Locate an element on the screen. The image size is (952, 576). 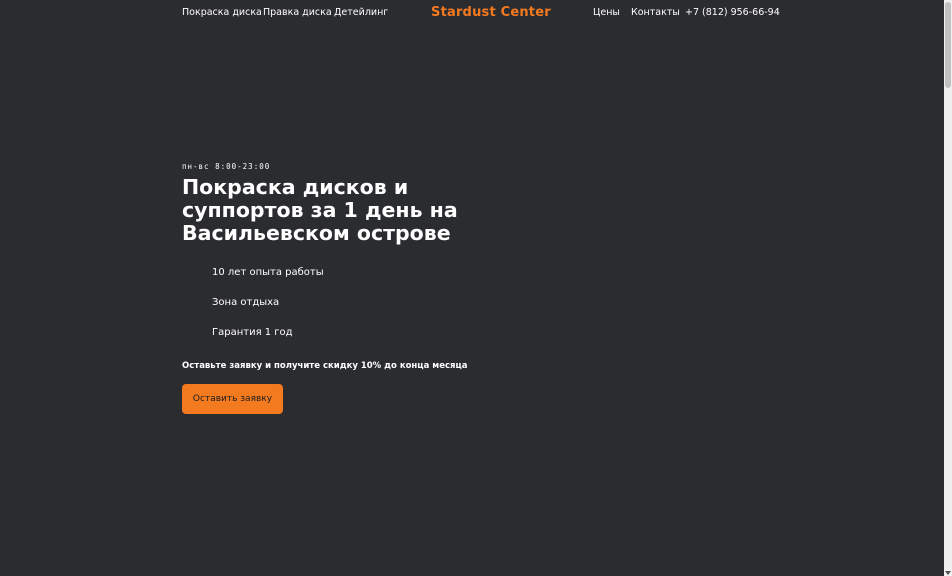
scroll-thumb is located at coordinates (948, 45).